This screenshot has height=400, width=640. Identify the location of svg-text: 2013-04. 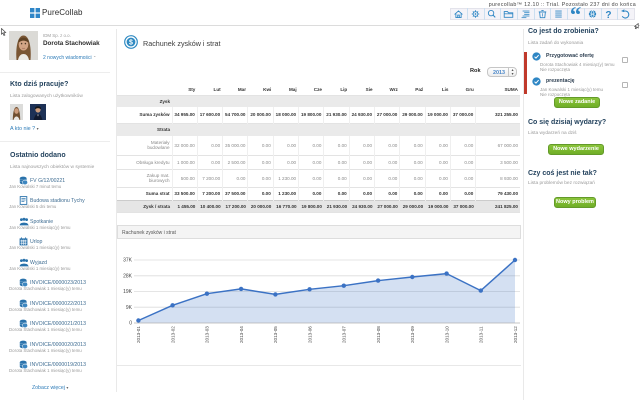
(241, 334).